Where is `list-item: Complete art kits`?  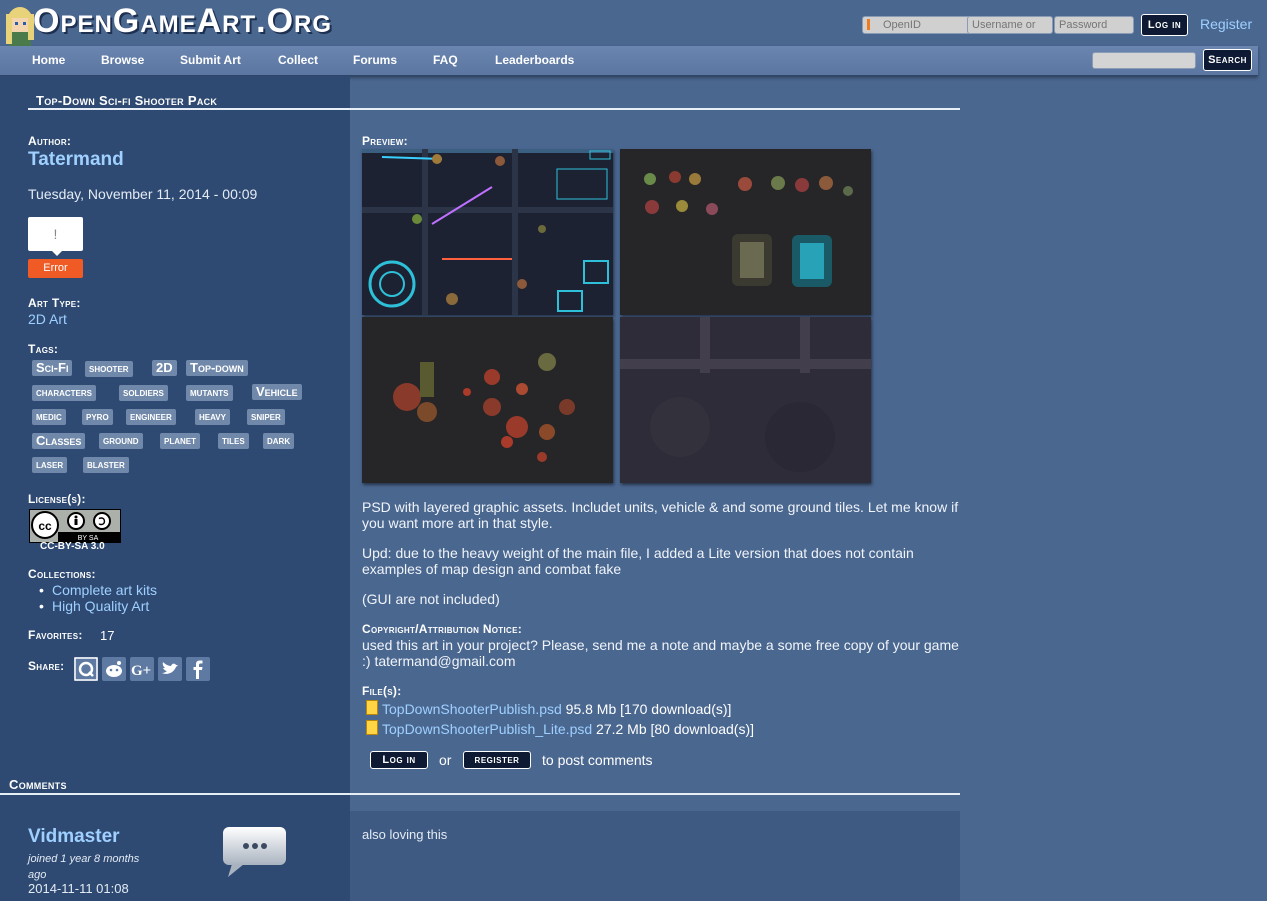
list-item: Complete art kits is located at coordinates (98, 590).